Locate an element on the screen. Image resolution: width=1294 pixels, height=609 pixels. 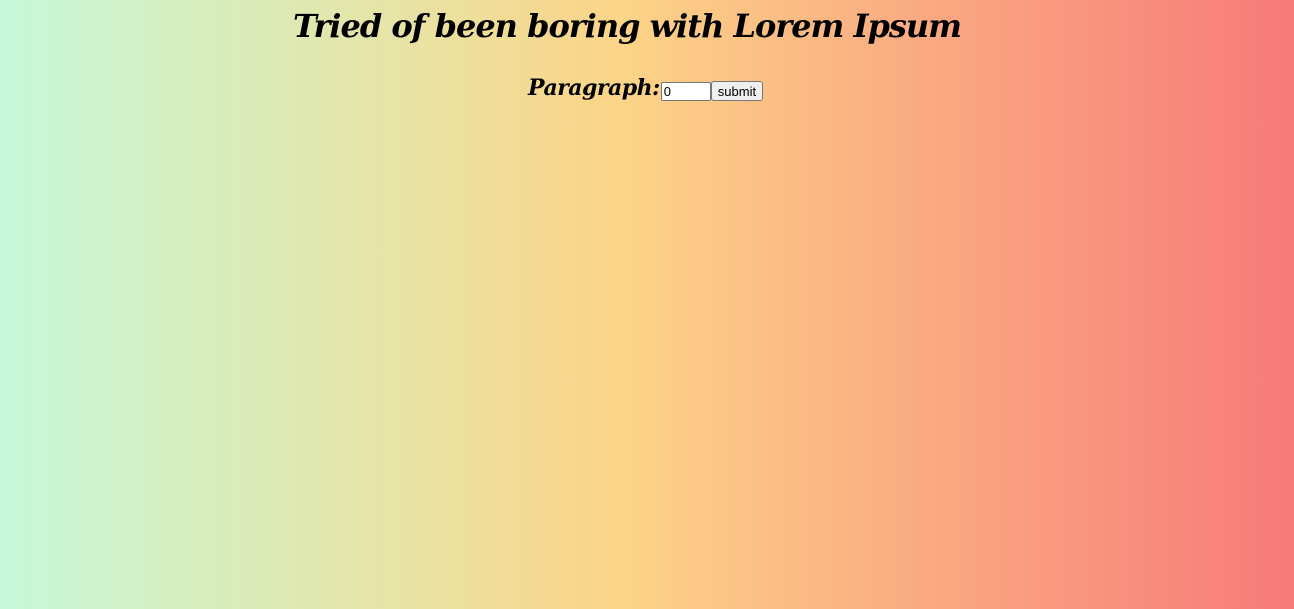
paragraph-form: Paragraph: submit is located at coordinates (646, 88).